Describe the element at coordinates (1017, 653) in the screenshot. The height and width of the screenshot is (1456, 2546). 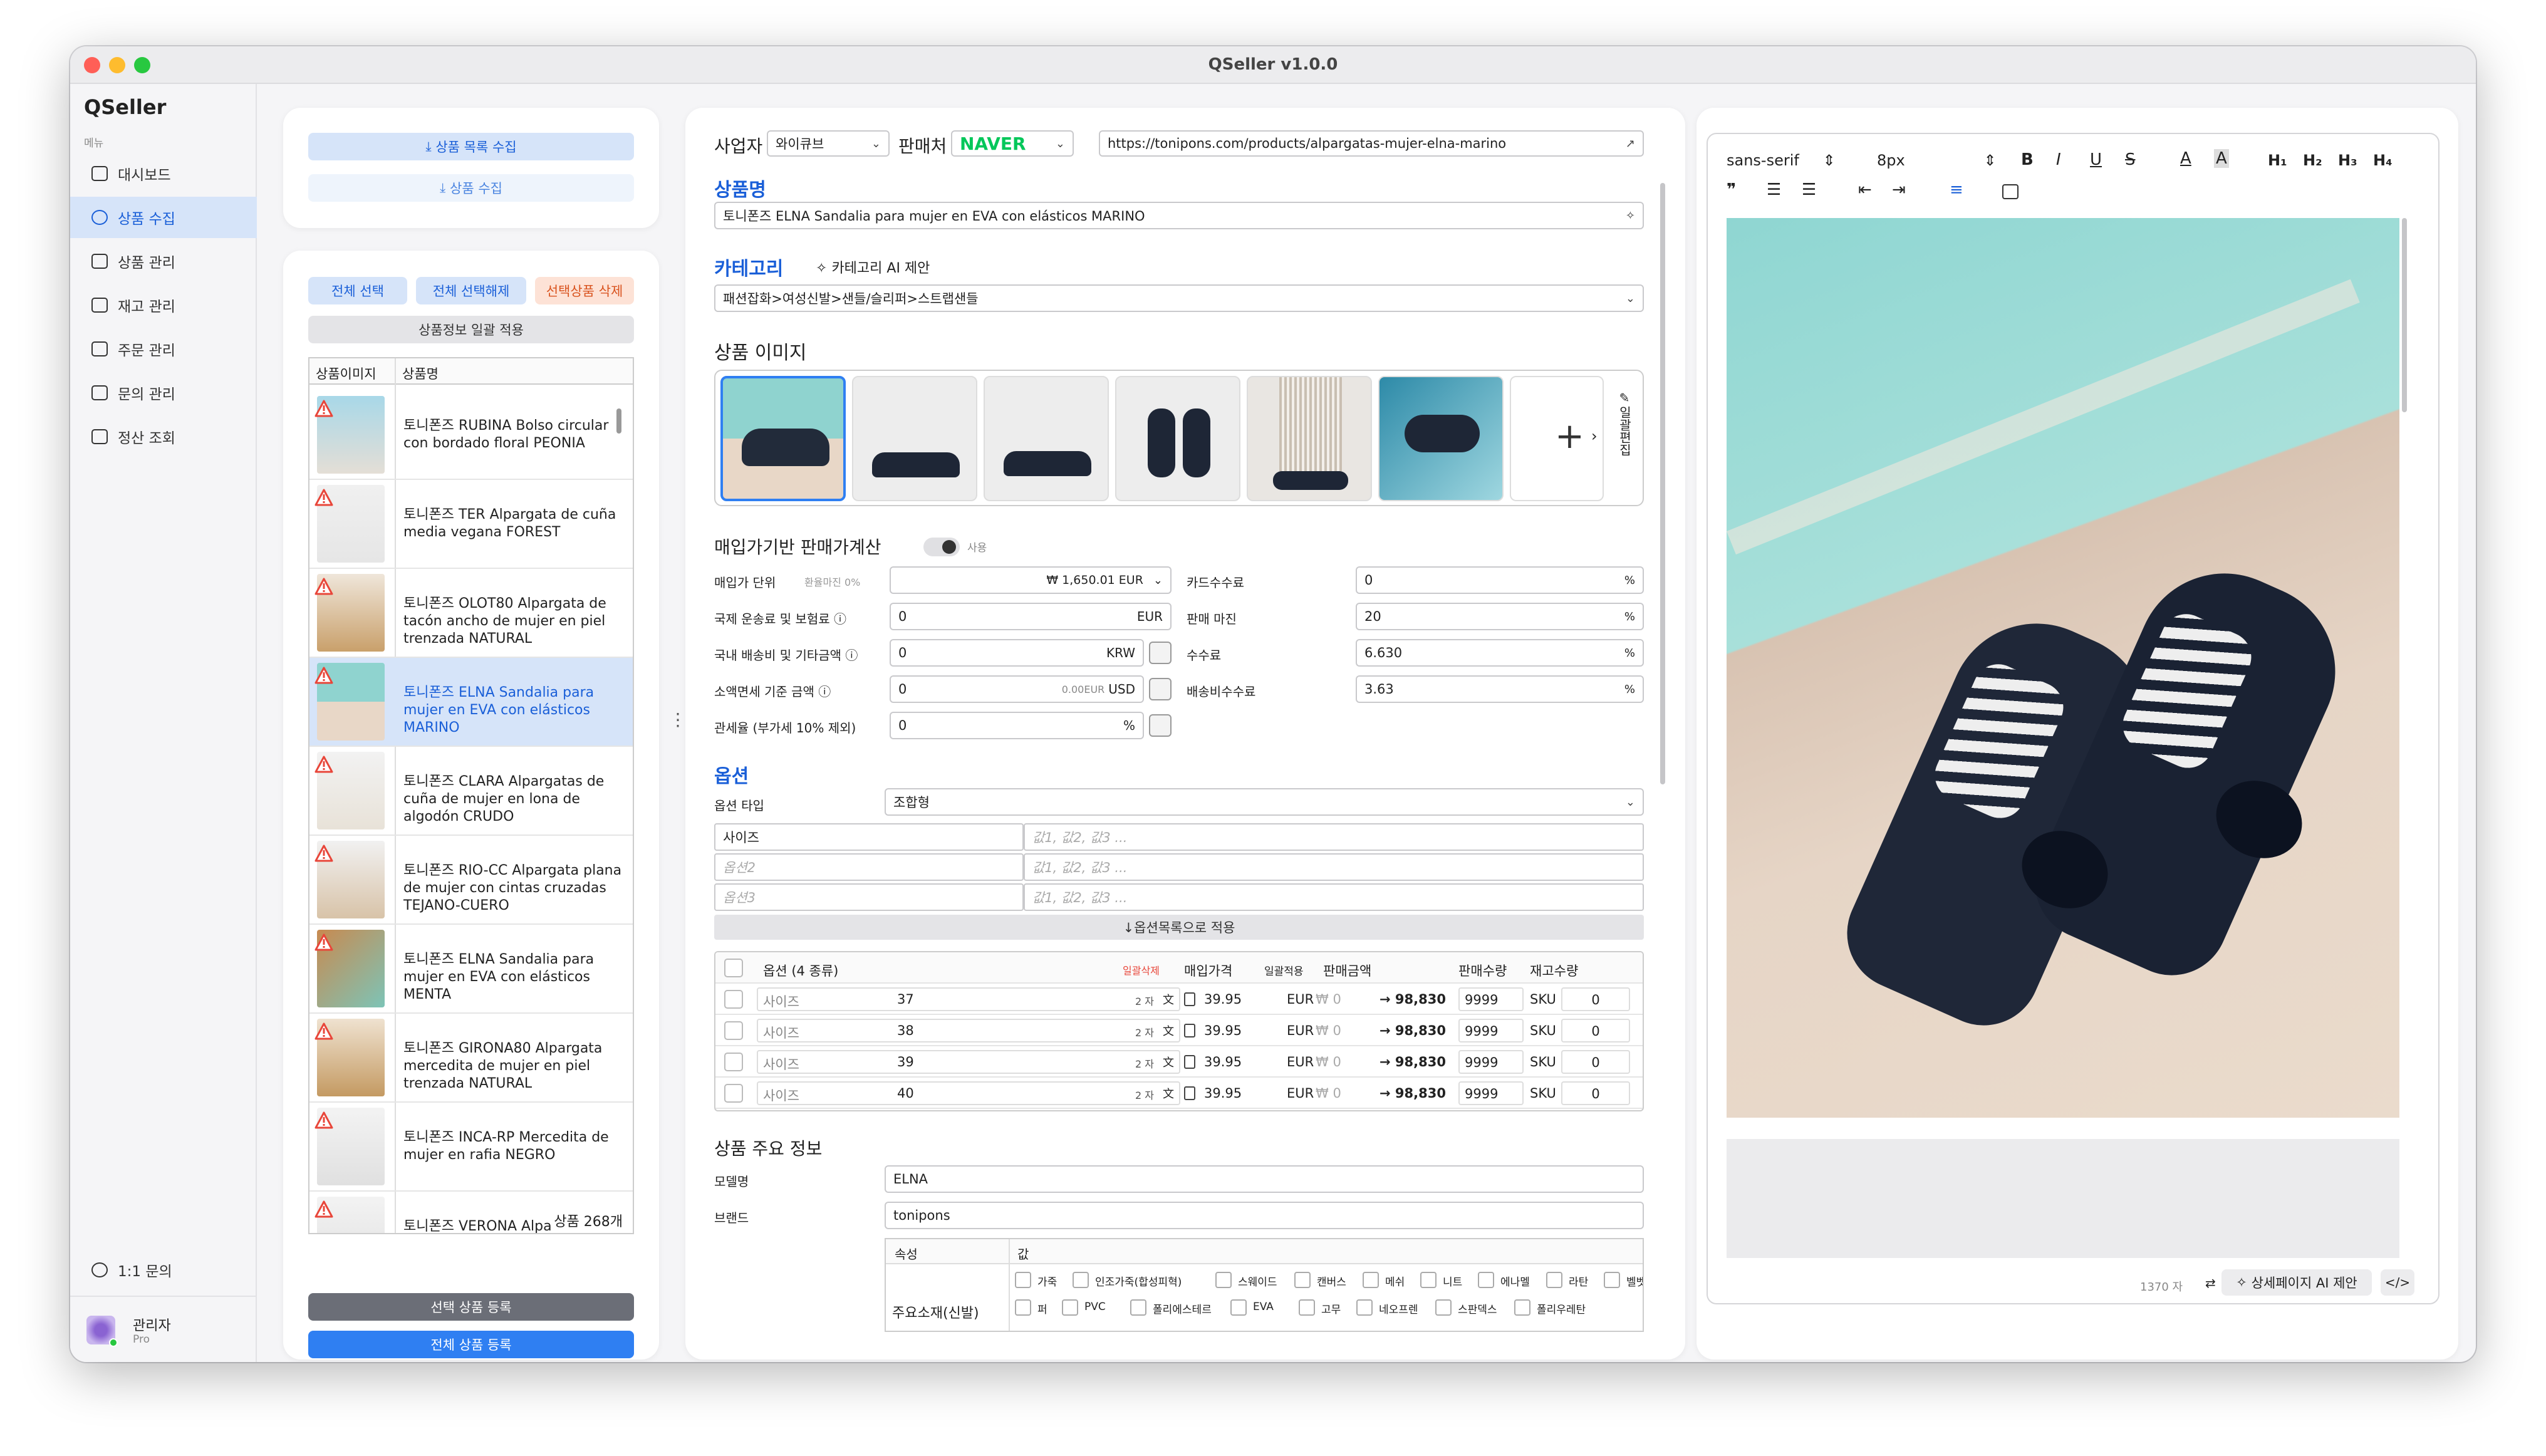
I see `domestic-input: 0 KRW` at that location.